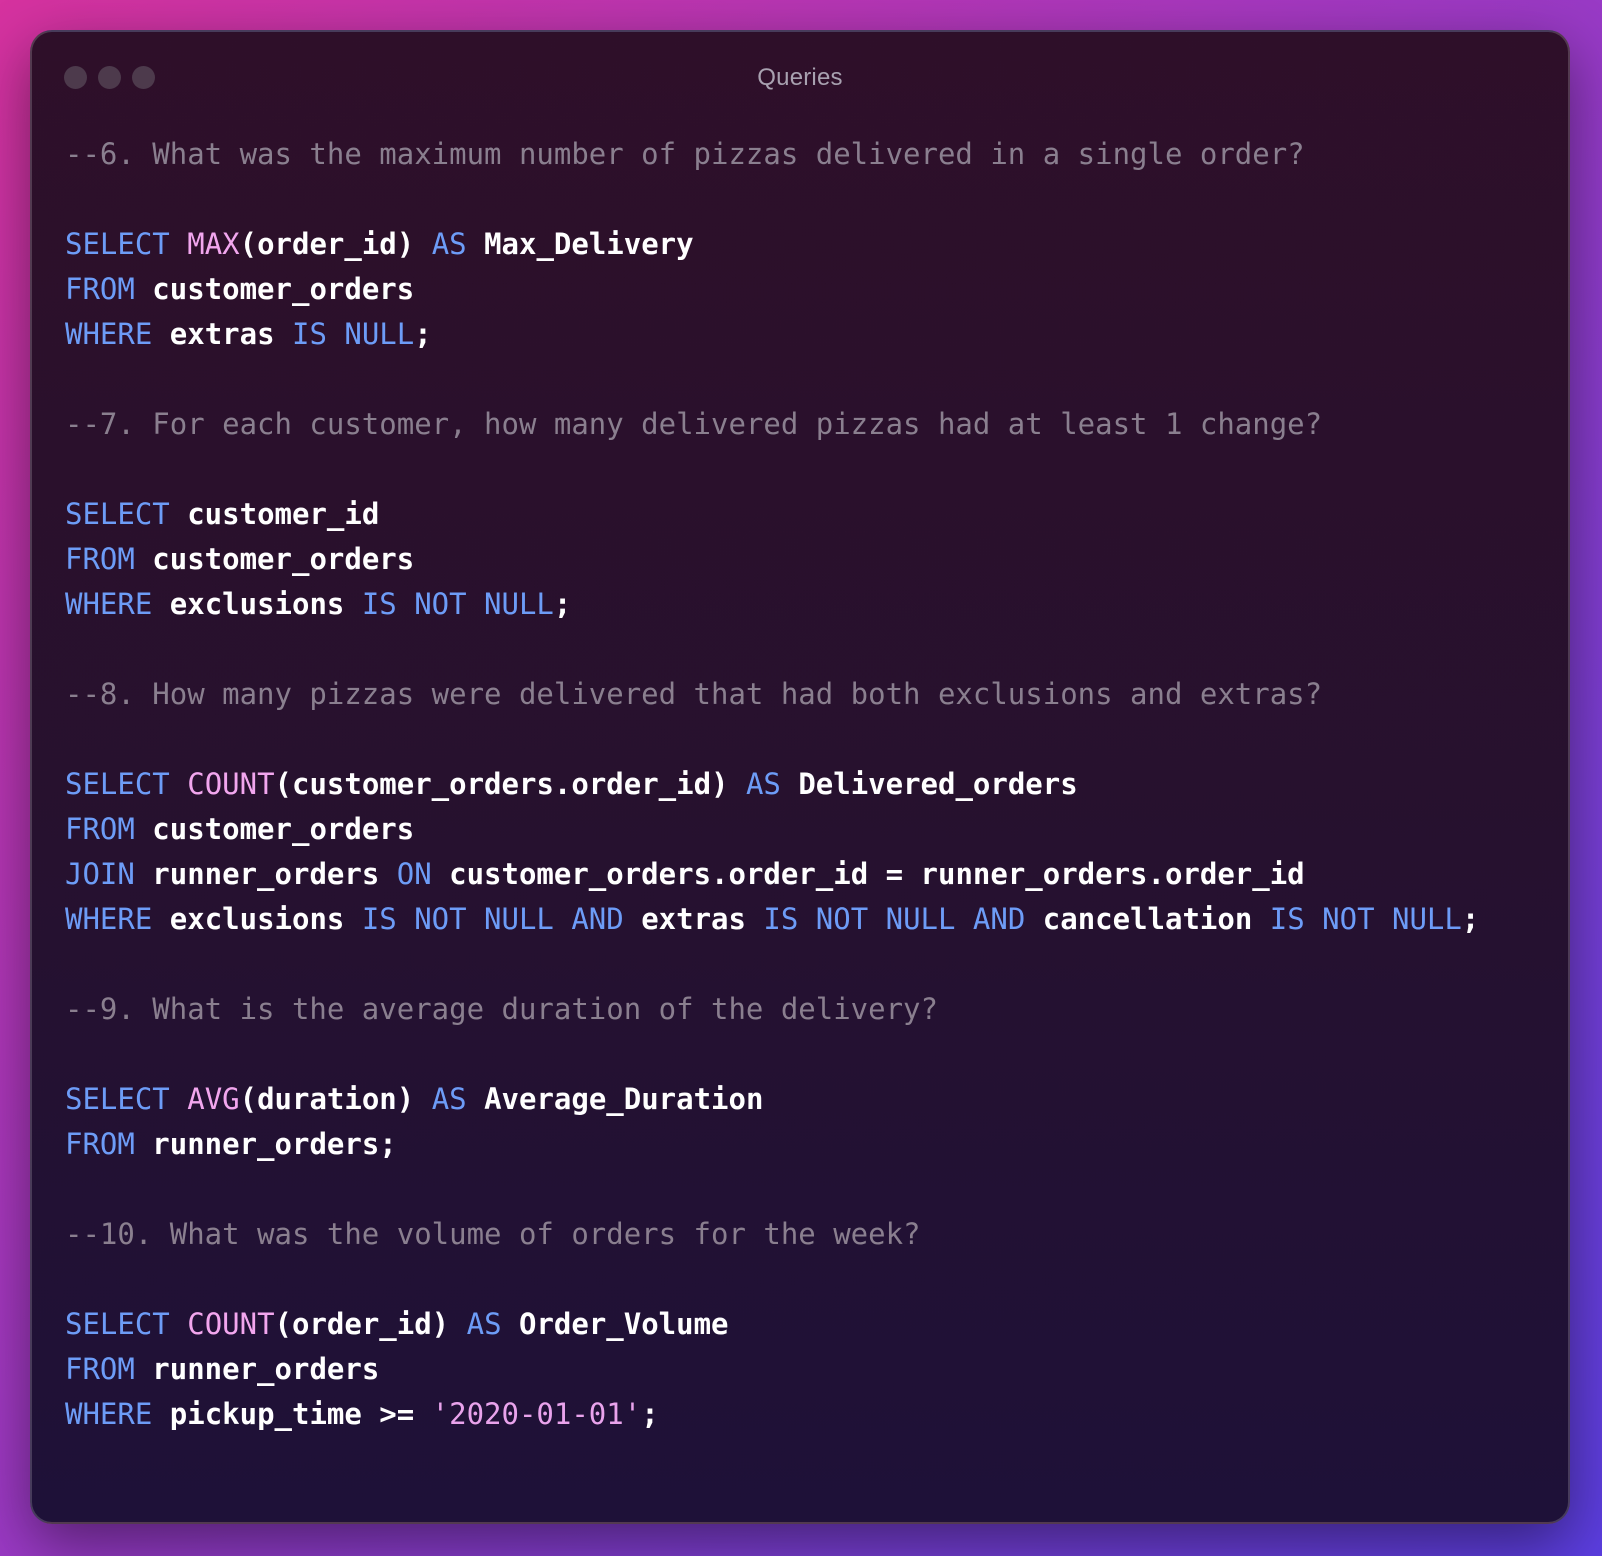  Describe the element at coordinates (292, 1414) in the screenshot. I see `identifier-token: pickup_time >=` at that location.